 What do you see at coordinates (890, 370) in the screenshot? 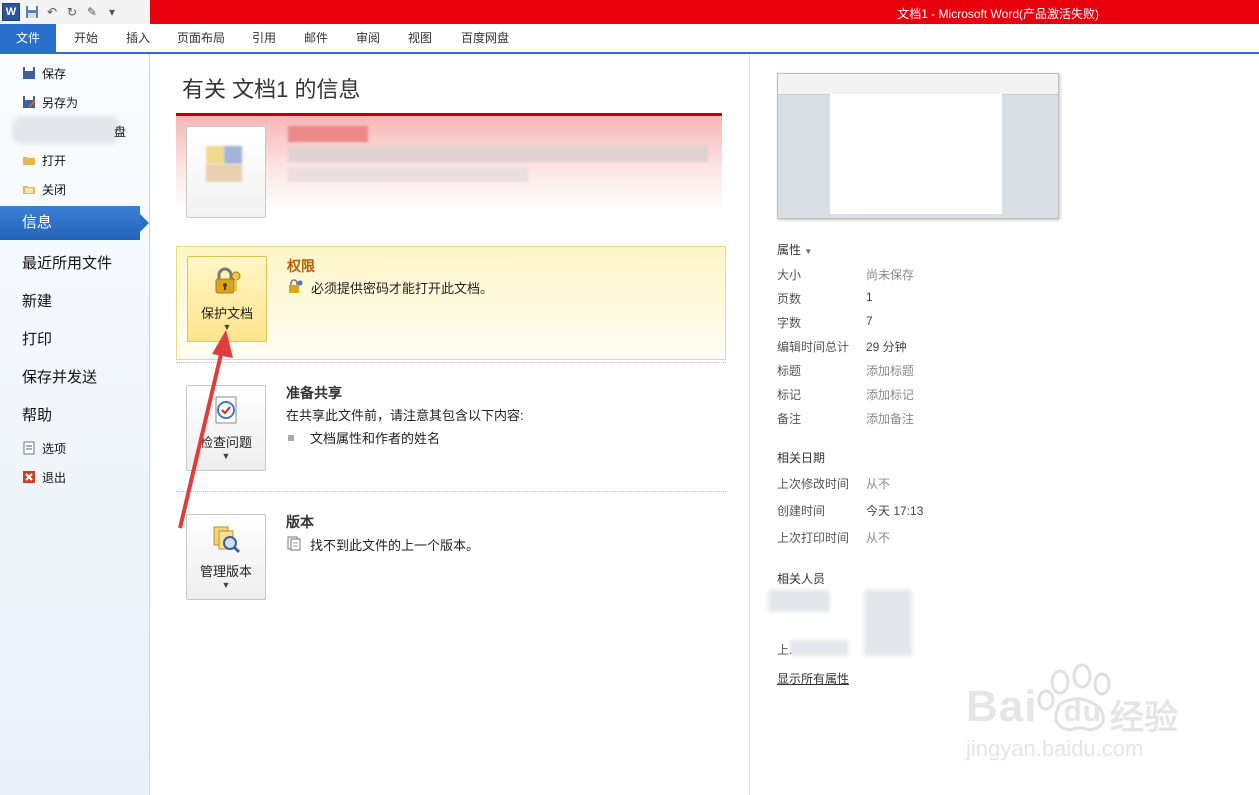
I see `prop-title-input: 添加标题` at bounding box center [890, 370].